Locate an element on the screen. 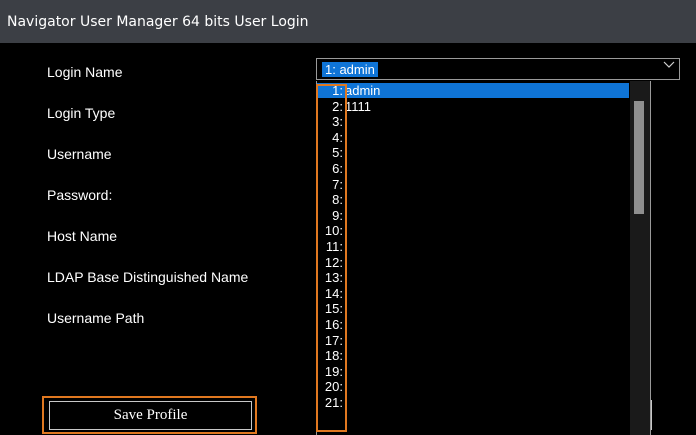  login-type-label: Login Type is located at coordinates (81, 113).